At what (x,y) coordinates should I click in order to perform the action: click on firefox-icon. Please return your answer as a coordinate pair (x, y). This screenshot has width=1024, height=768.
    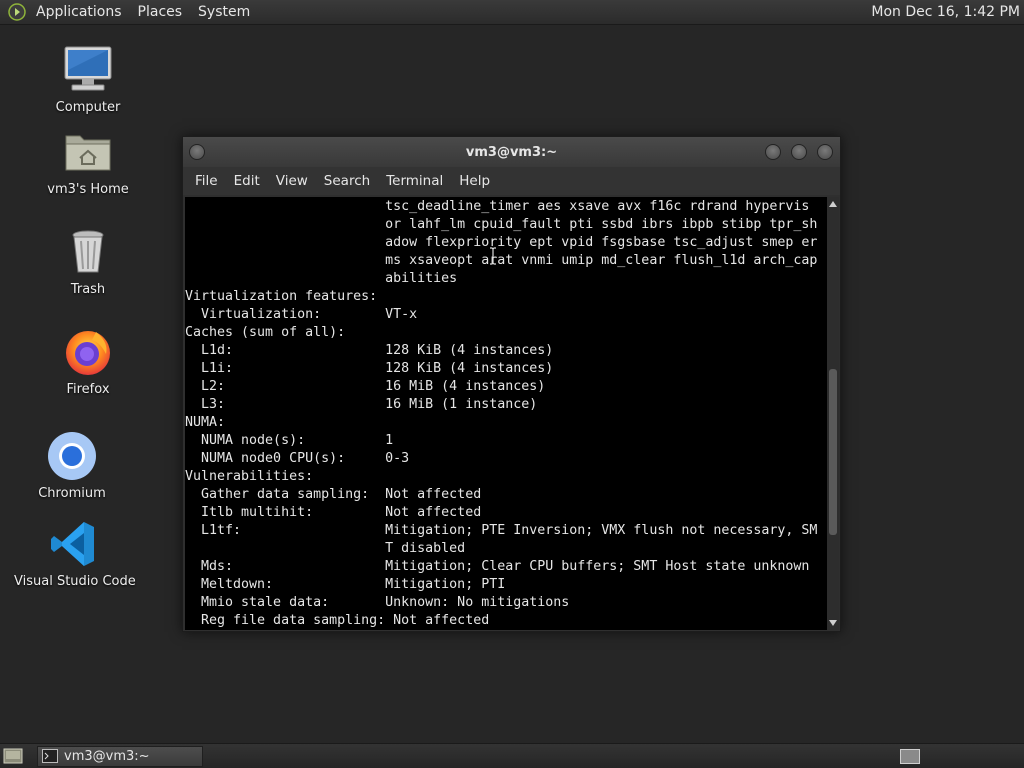
    Looking at the image, I should click on (88, 353).